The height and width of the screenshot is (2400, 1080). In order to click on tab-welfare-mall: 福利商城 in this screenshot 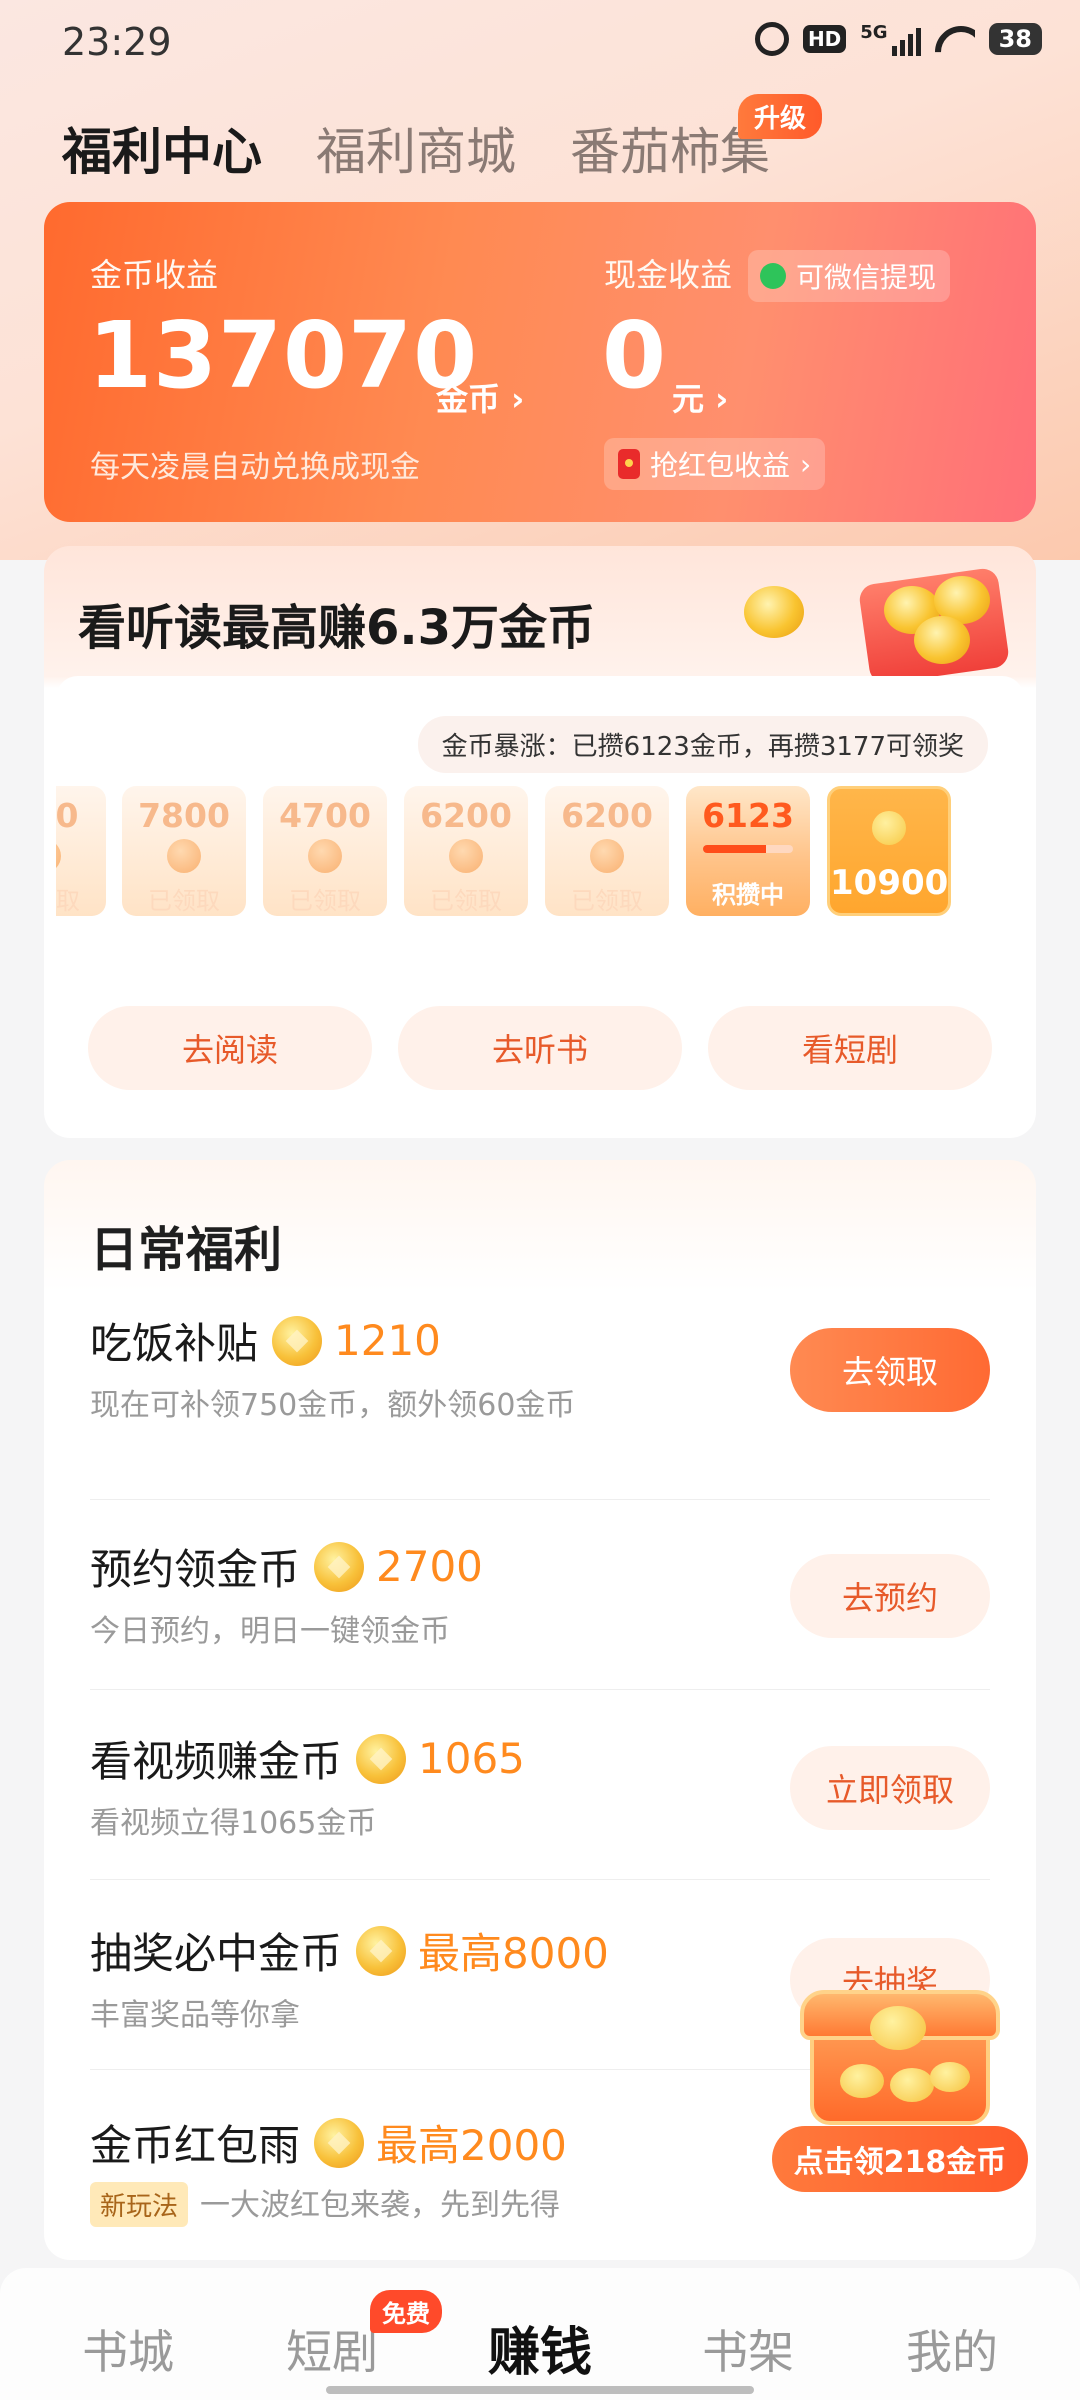, I will do `click(416, 148)`.